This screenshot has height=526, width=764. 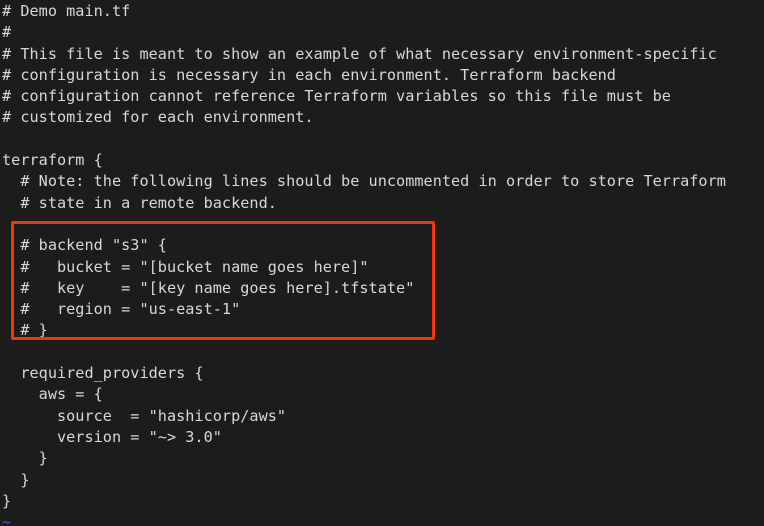 What do you see at coordinates (139, 202) in the screenshot?
I see `code-line: # state in a remote backend.` at bounding box center [139, 202].